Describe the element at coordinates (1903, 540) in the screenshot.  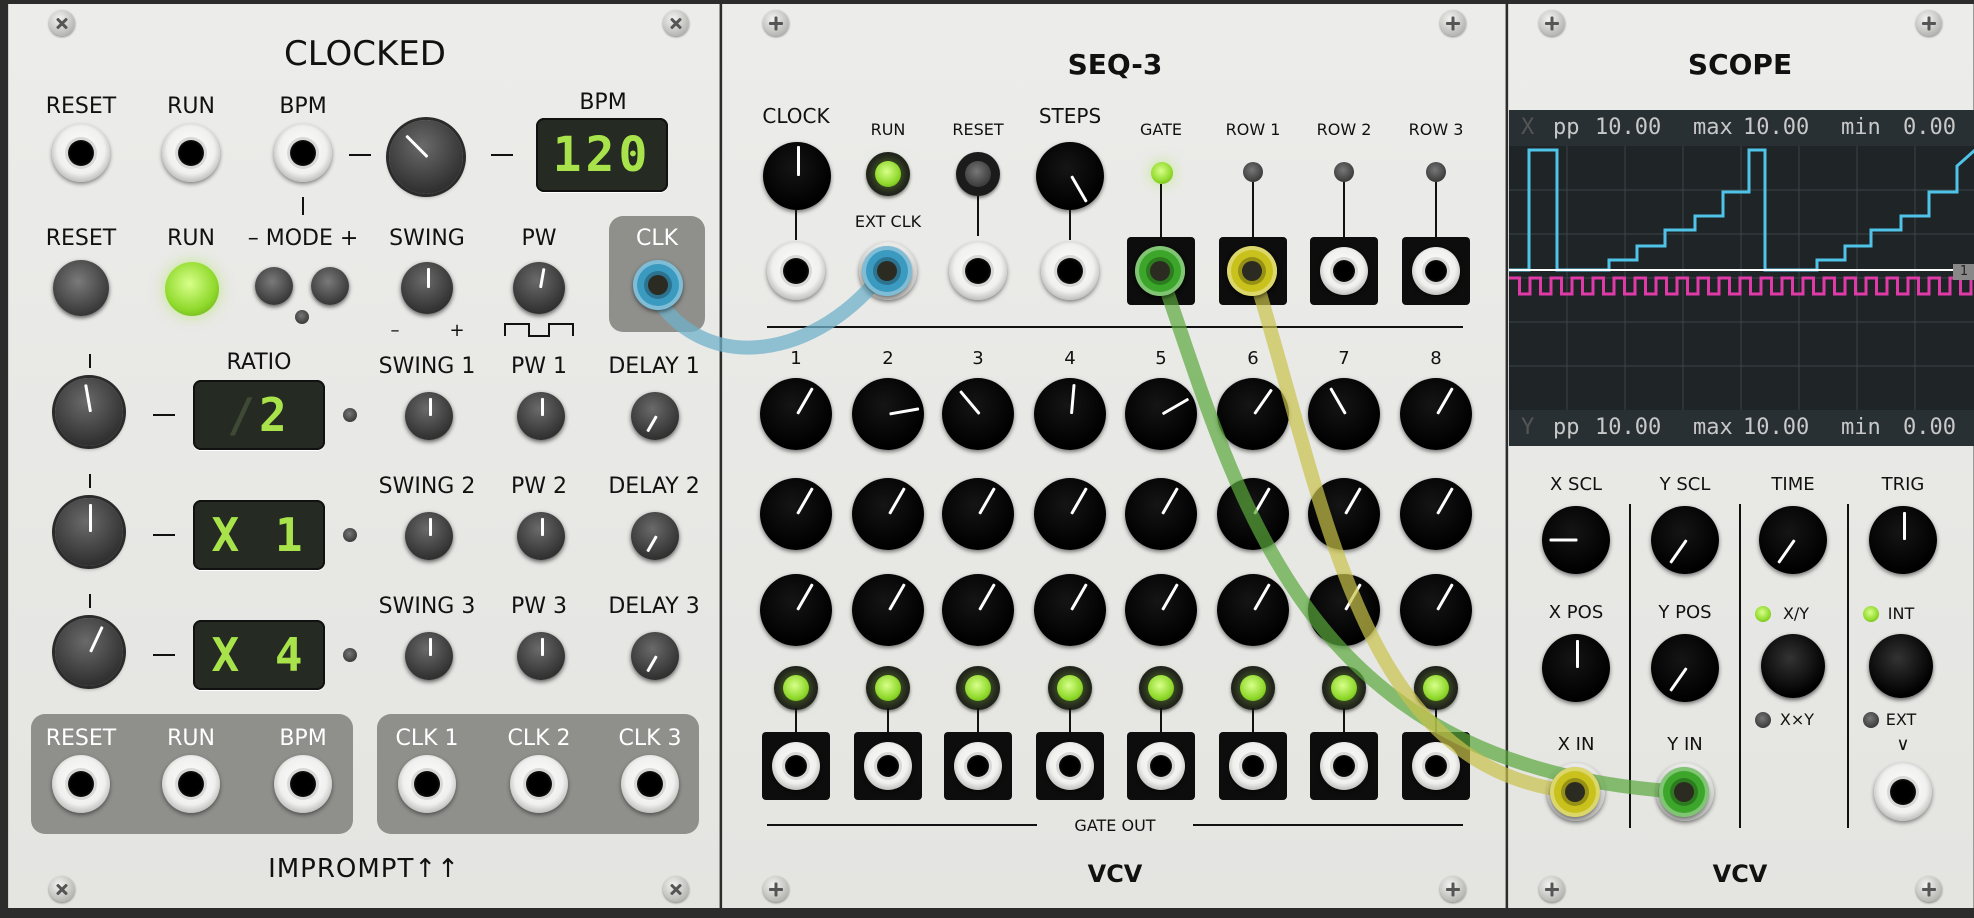
I see `trig-knob` at that location.